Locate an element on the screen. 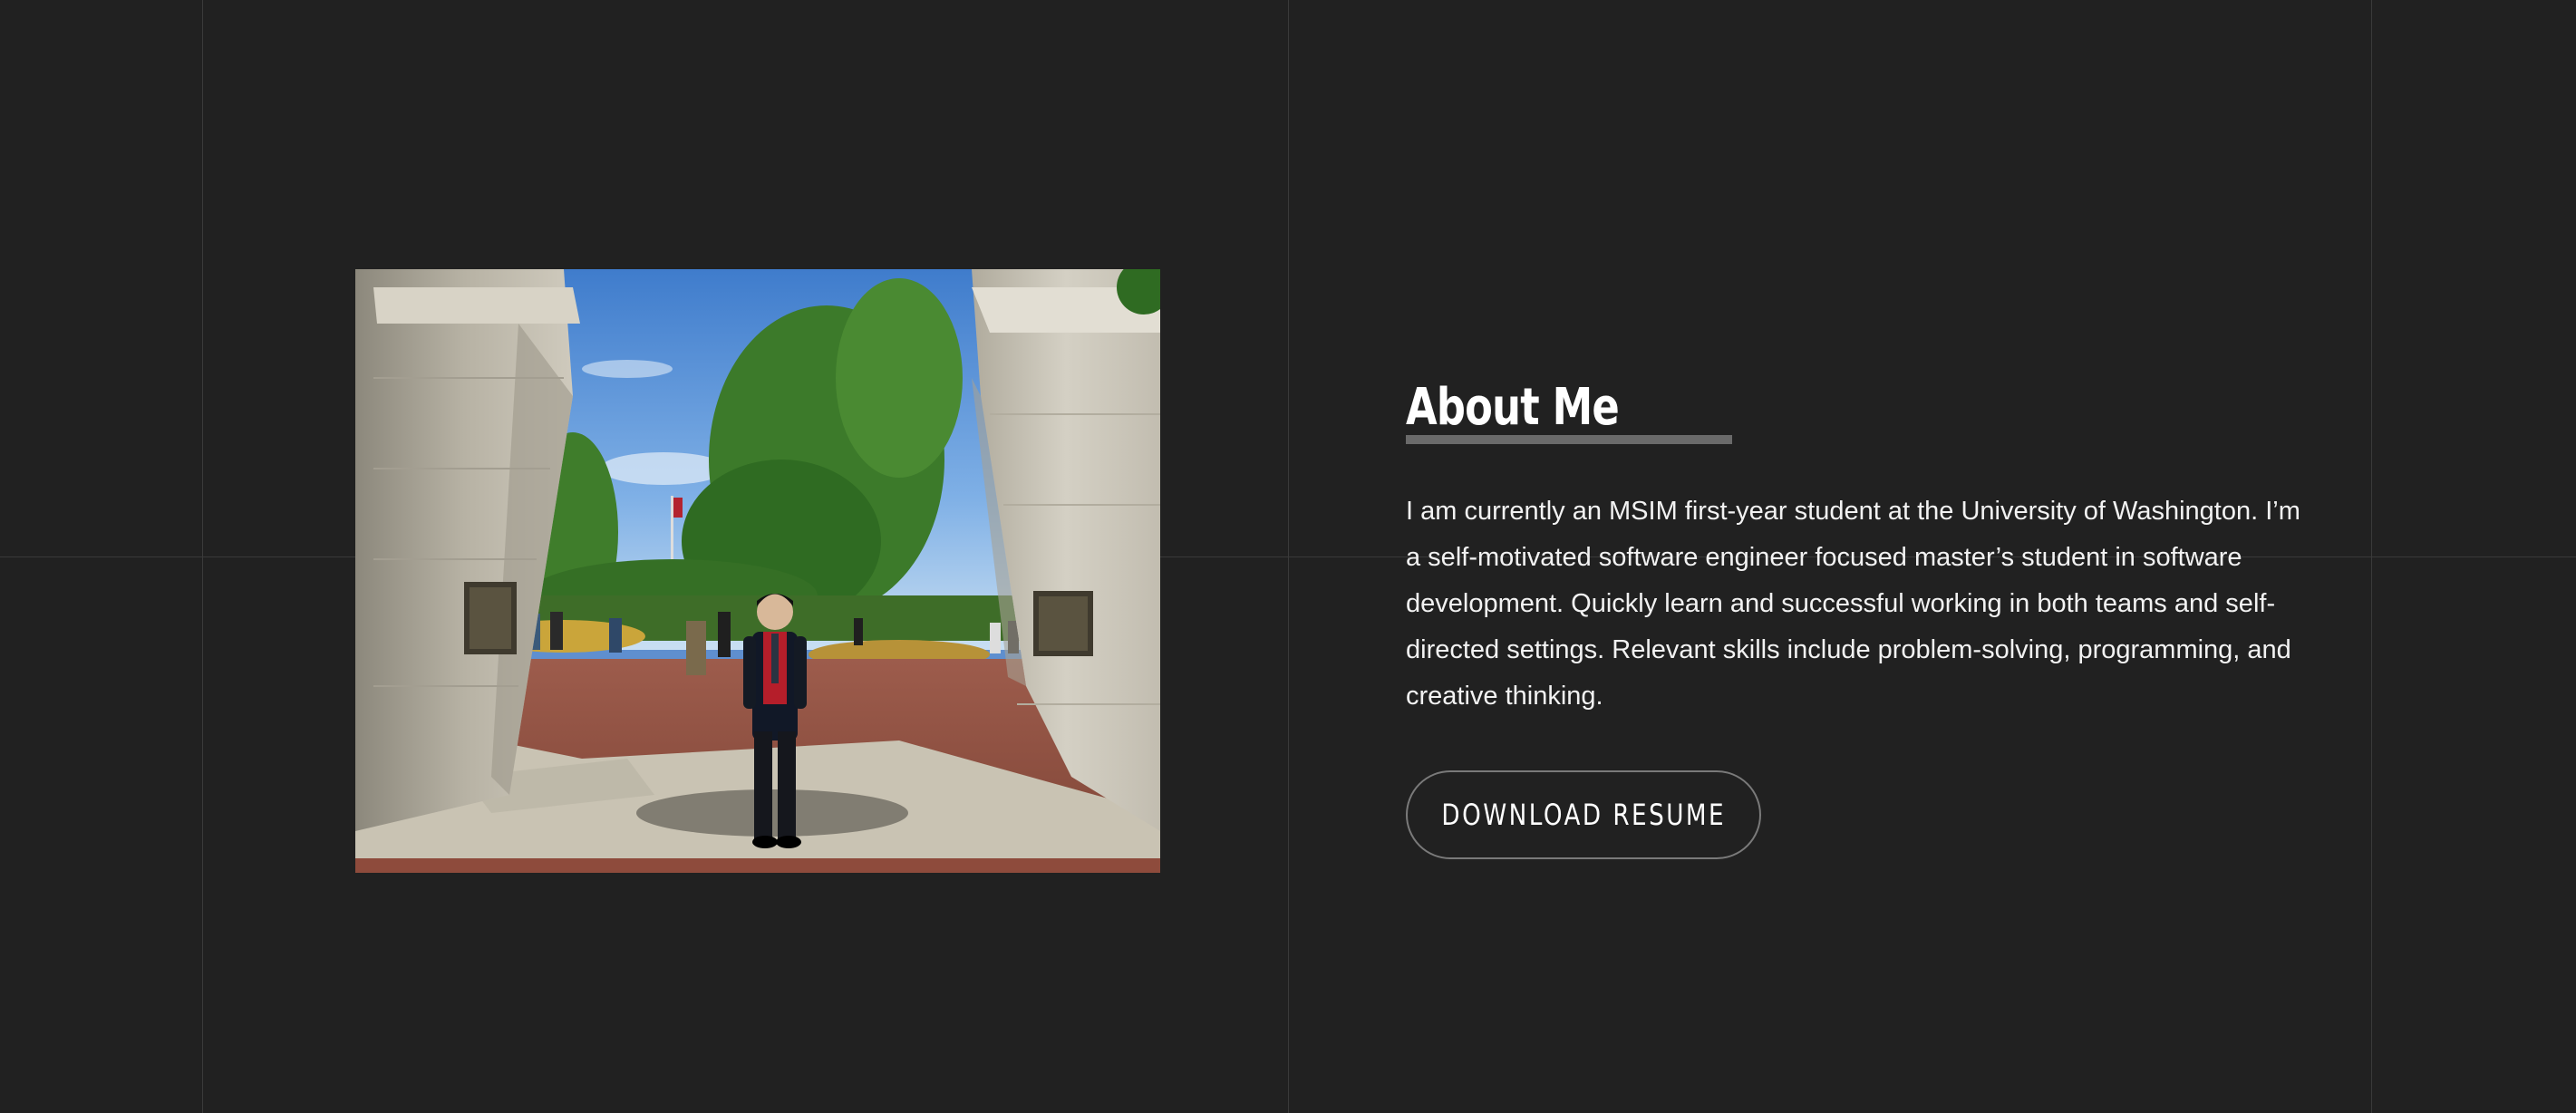 The width and height of the screenshot is (2576, 1113). section-title: About Me is located at coordinates (1513, 407).